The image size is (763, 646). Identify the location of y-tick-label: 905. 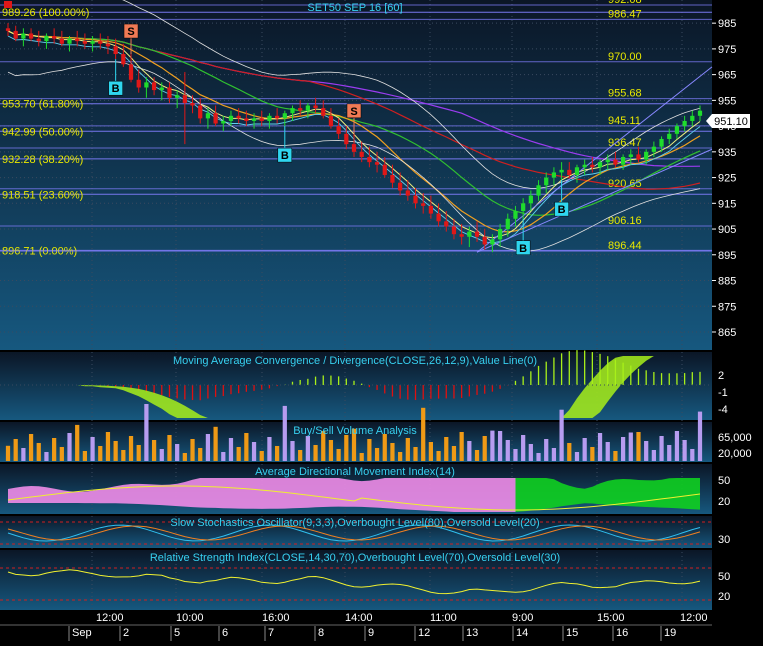
(727, 230).